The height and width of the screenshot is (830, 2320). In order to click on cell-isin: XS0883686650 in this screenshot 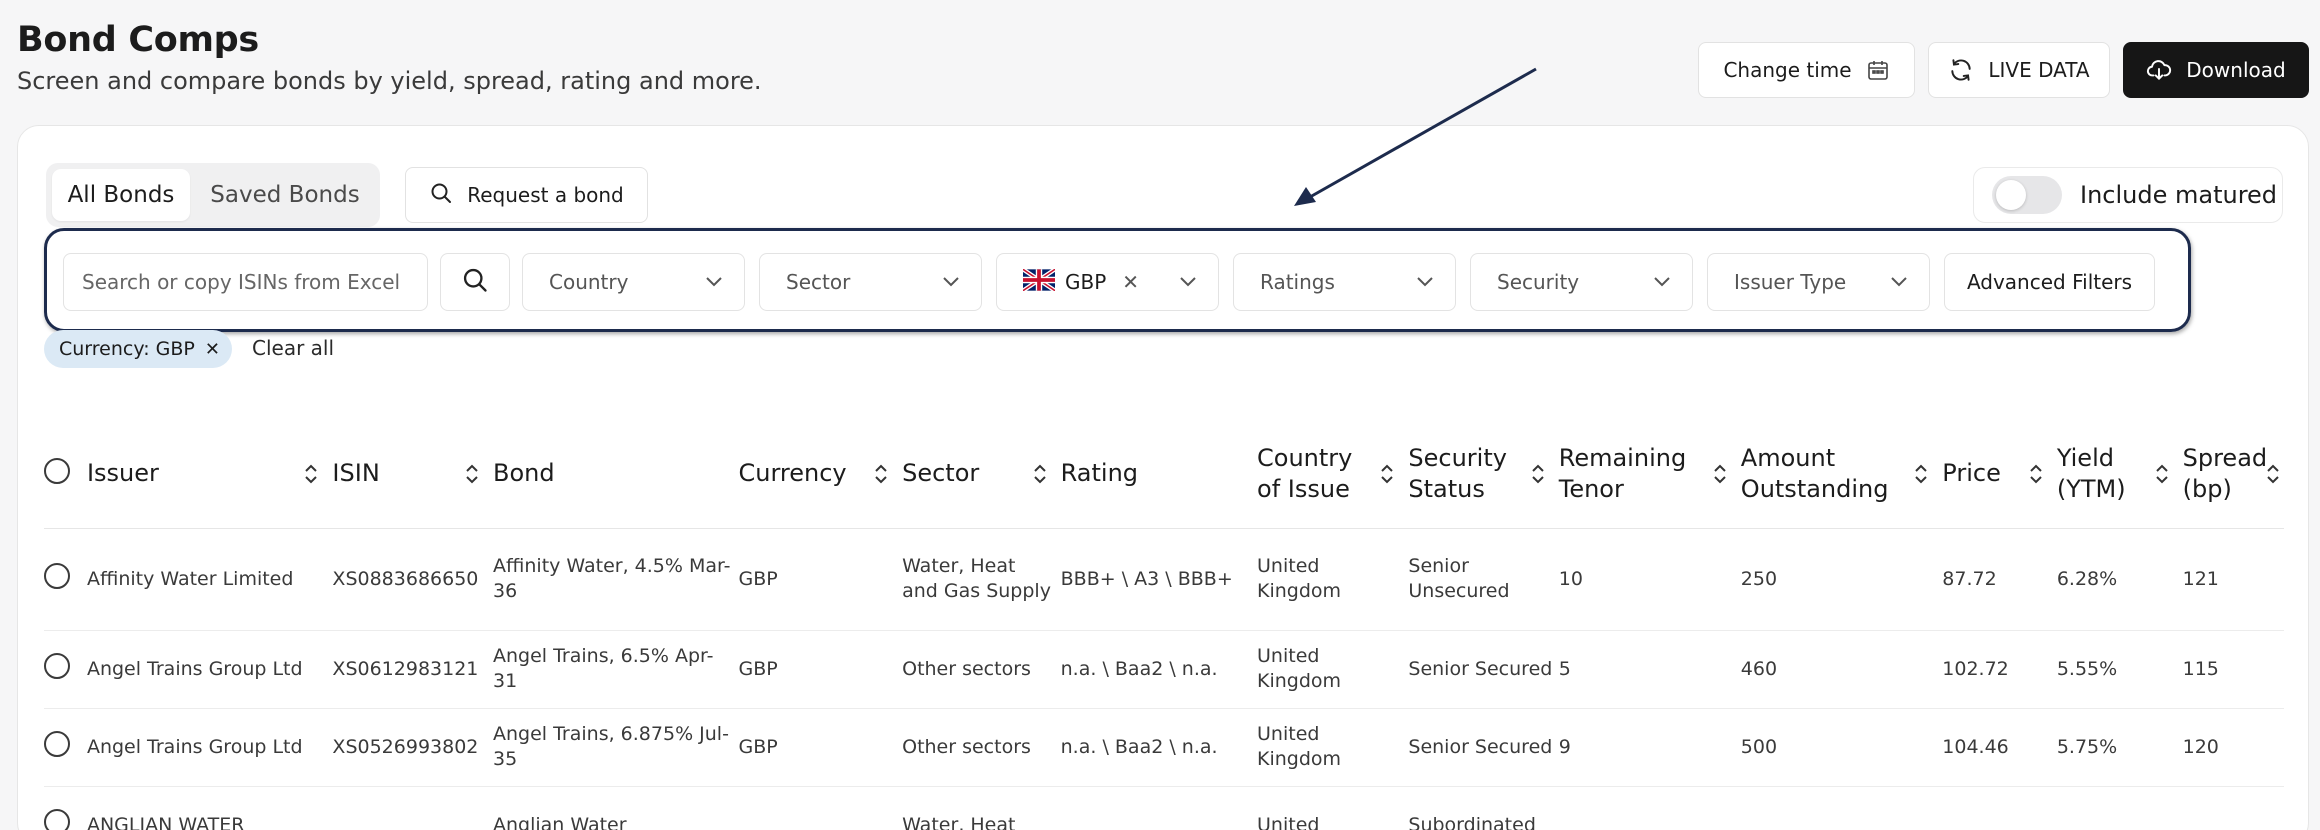, I will do `click(412, 579)`.